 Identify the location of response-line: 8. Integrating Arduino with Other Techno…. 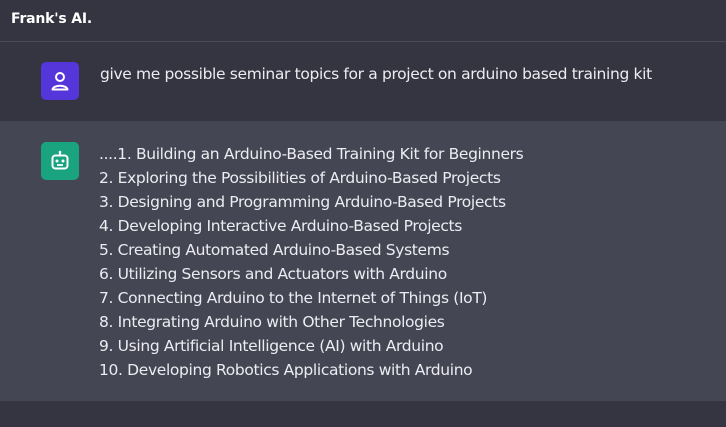
(272, 322).